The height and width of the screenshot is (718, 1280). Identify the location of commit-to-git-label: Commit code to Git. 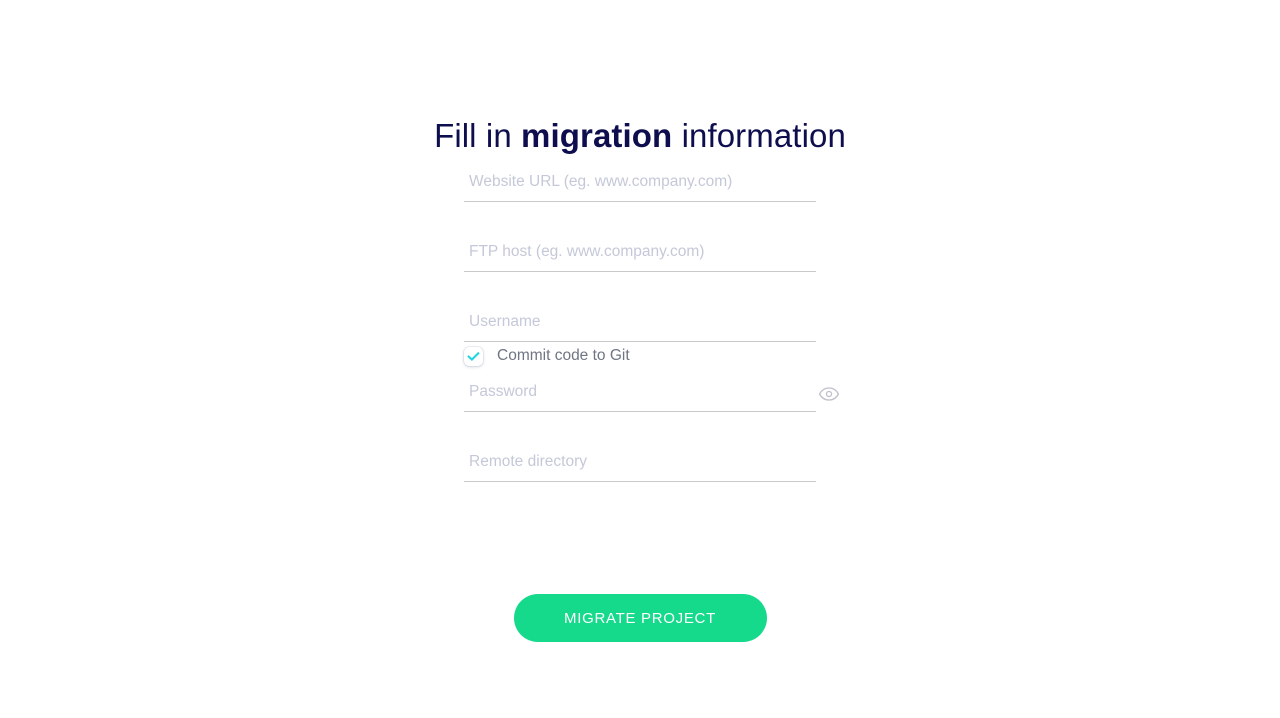
(563, 355).